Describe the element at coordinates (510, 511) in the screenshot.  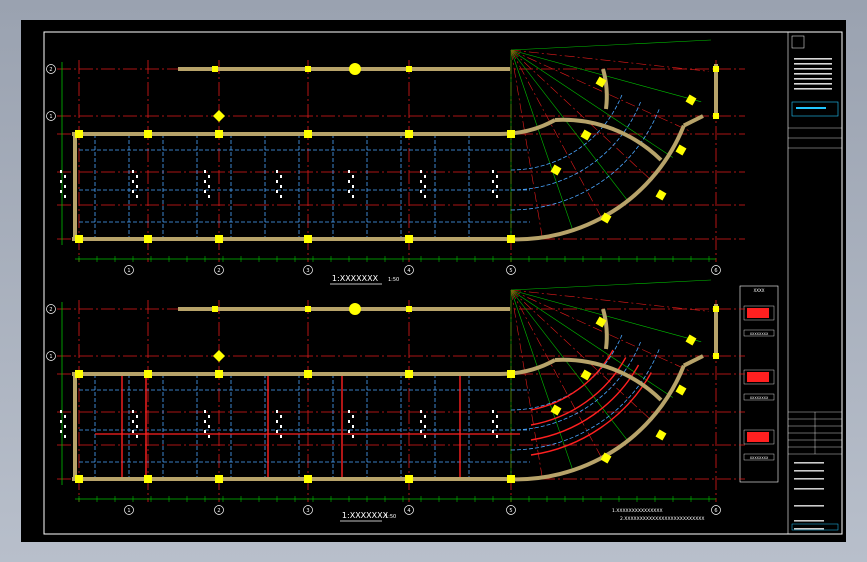
I see `grid-bubble-col-label: 5` at that location.